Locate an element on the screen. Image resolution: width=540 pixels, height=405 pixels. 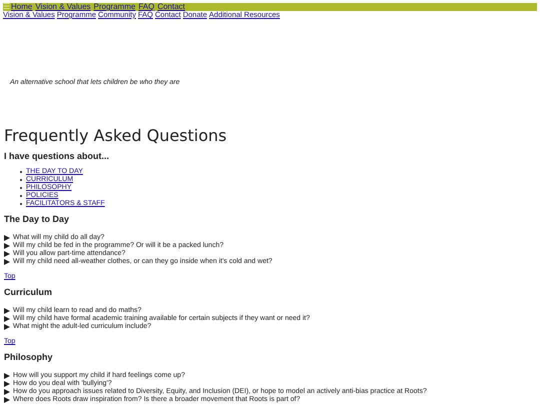
nav-link: FAQ is located at coordinates (146, 7).